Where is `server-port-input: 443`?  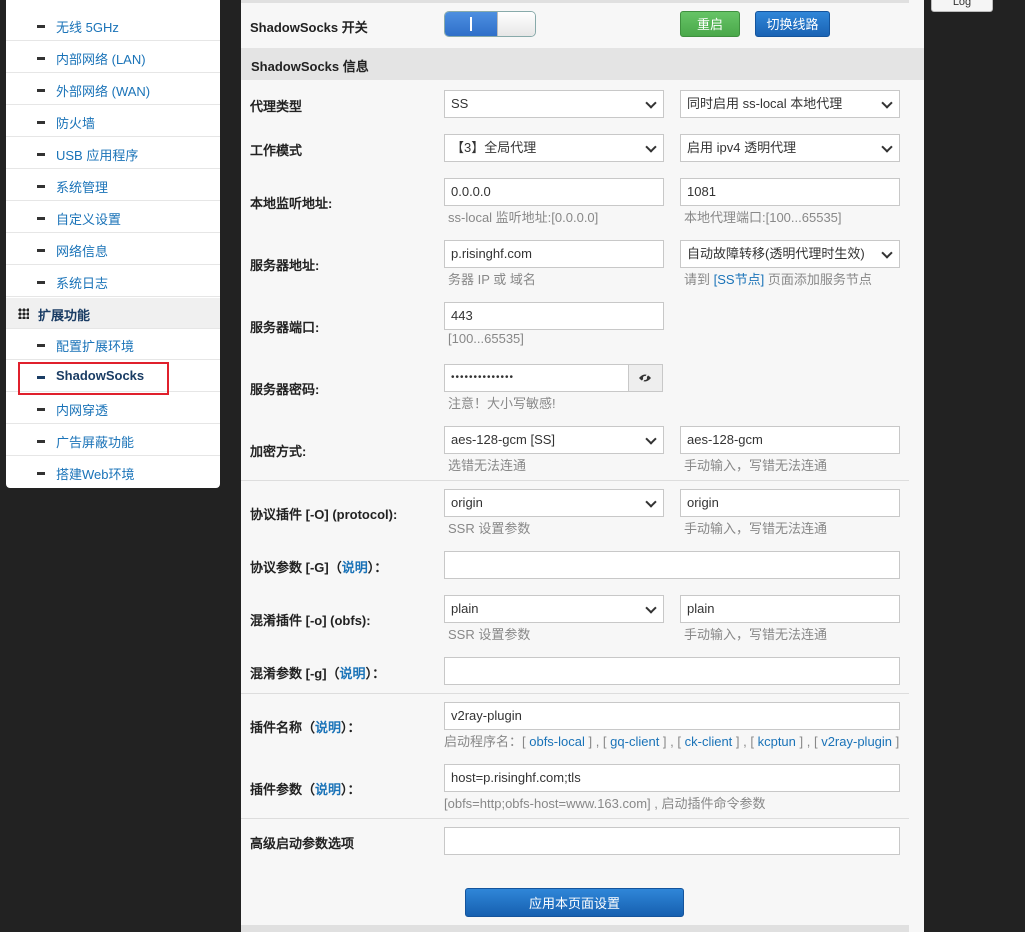
server-port-input: 443 is located at coordinates (554, 316).